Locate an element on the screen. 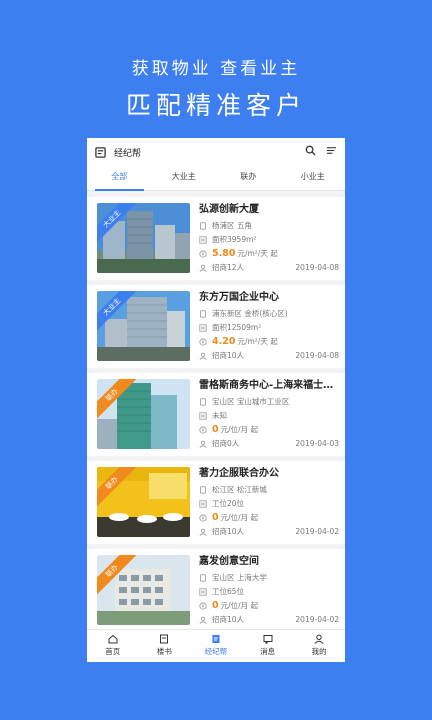  app-title: 经纪帮 is located at coordinates (128, 153).